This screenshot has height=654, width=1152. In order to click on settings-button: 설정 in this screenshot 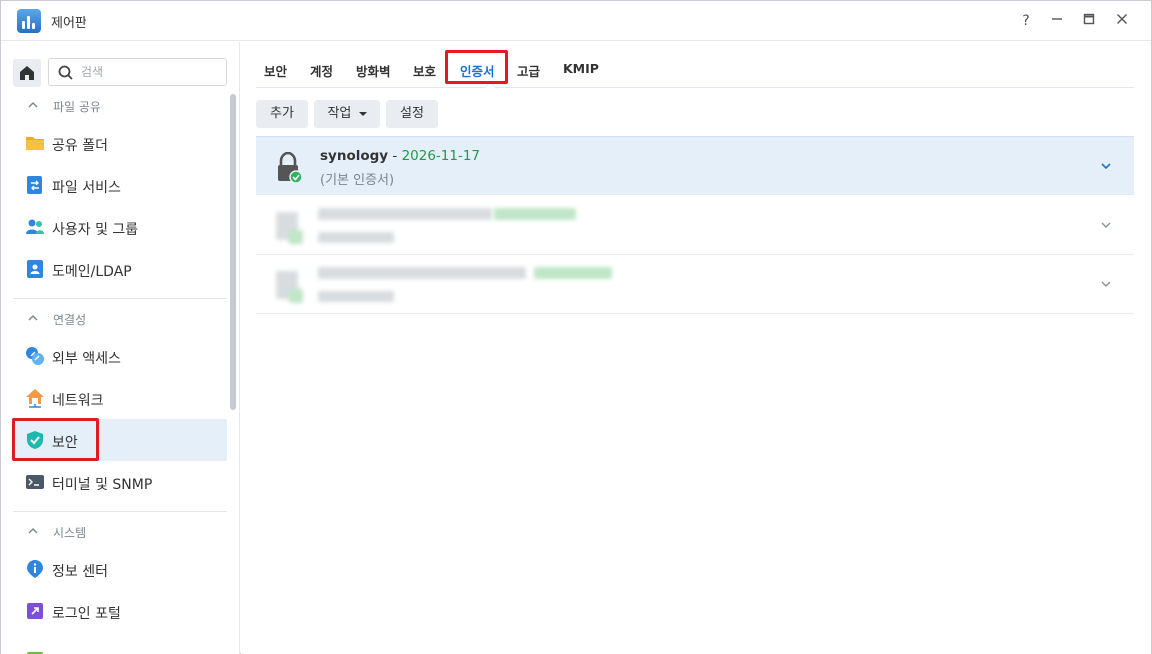, I will do `click(412, 114)`.